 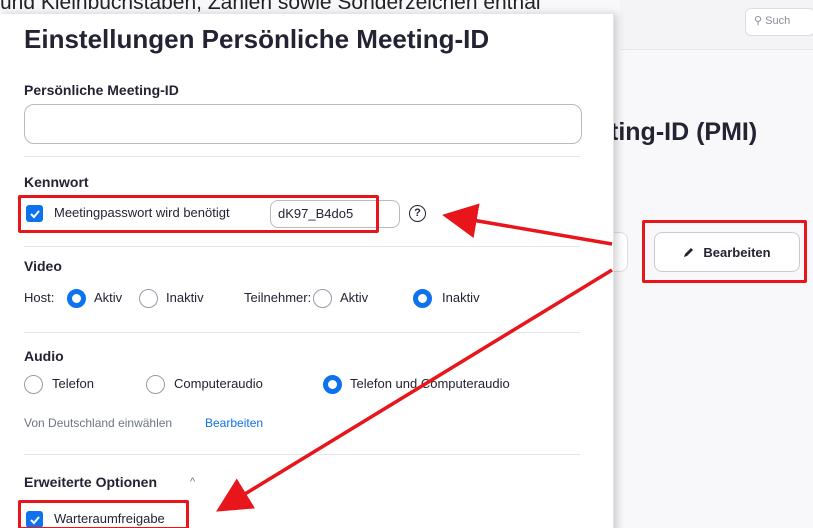 What do you see at coordinates (218, 383) in the screenshot?
I see `audio-computer-label: Computeraudio` at bounding box center [218, 383].